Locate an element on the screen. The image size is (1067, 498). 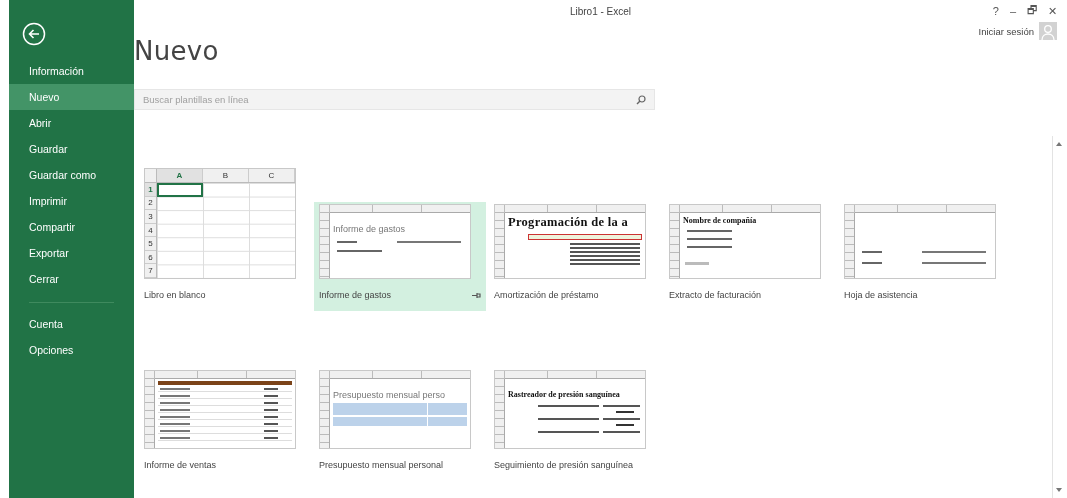
sign-in-link: Iniciar sesión is located at coordinates (1006, 31).